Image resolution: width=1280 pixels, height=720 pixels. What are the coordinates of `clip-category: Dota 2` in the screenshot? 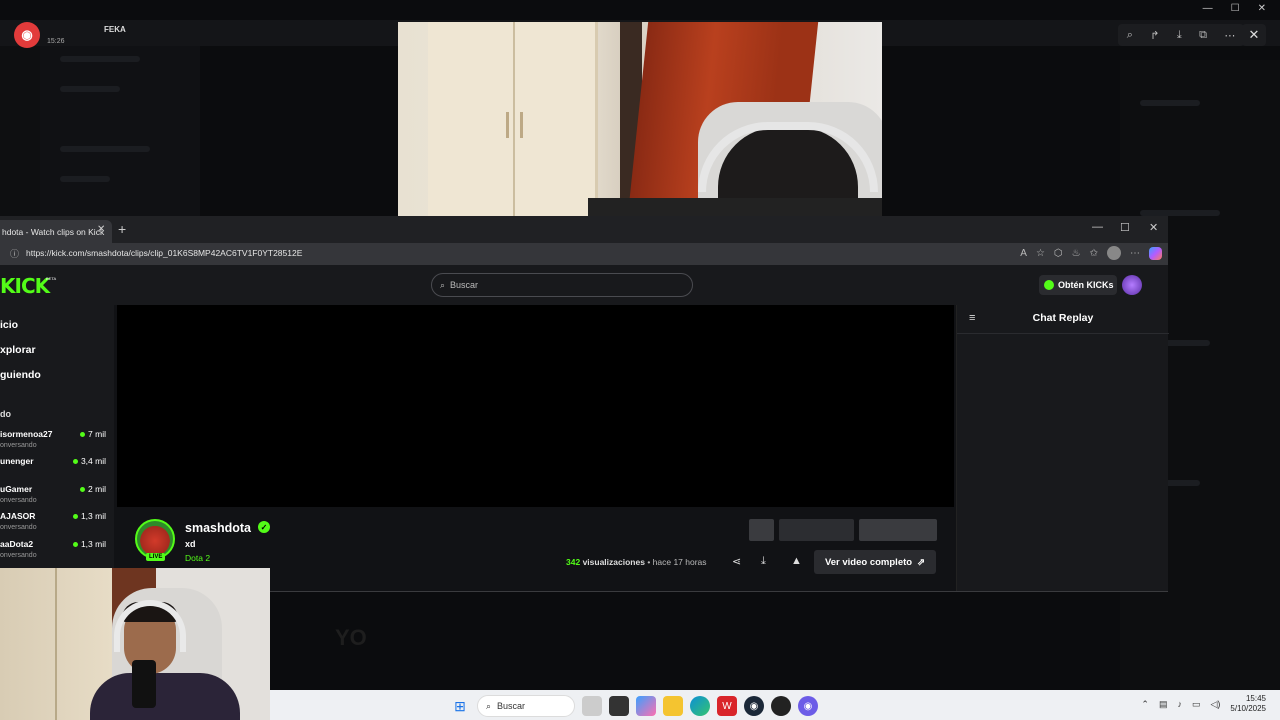 It's located at (197, 558).